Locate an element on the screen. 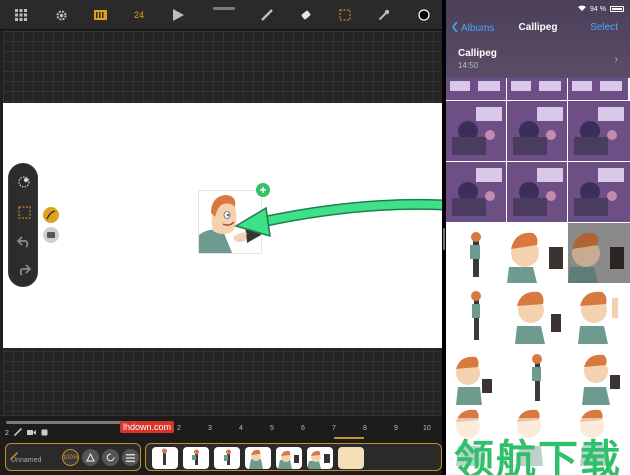  frame-number: 5 is located at coordinates (272, 428).